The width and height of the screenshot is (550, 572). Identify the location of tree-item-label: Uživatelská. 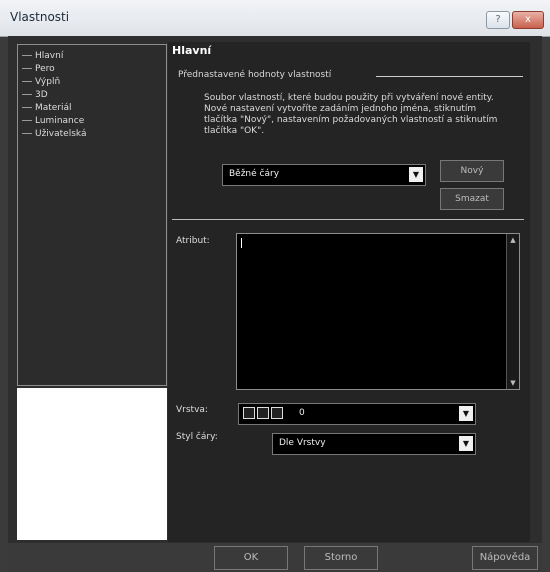
(61, 134).